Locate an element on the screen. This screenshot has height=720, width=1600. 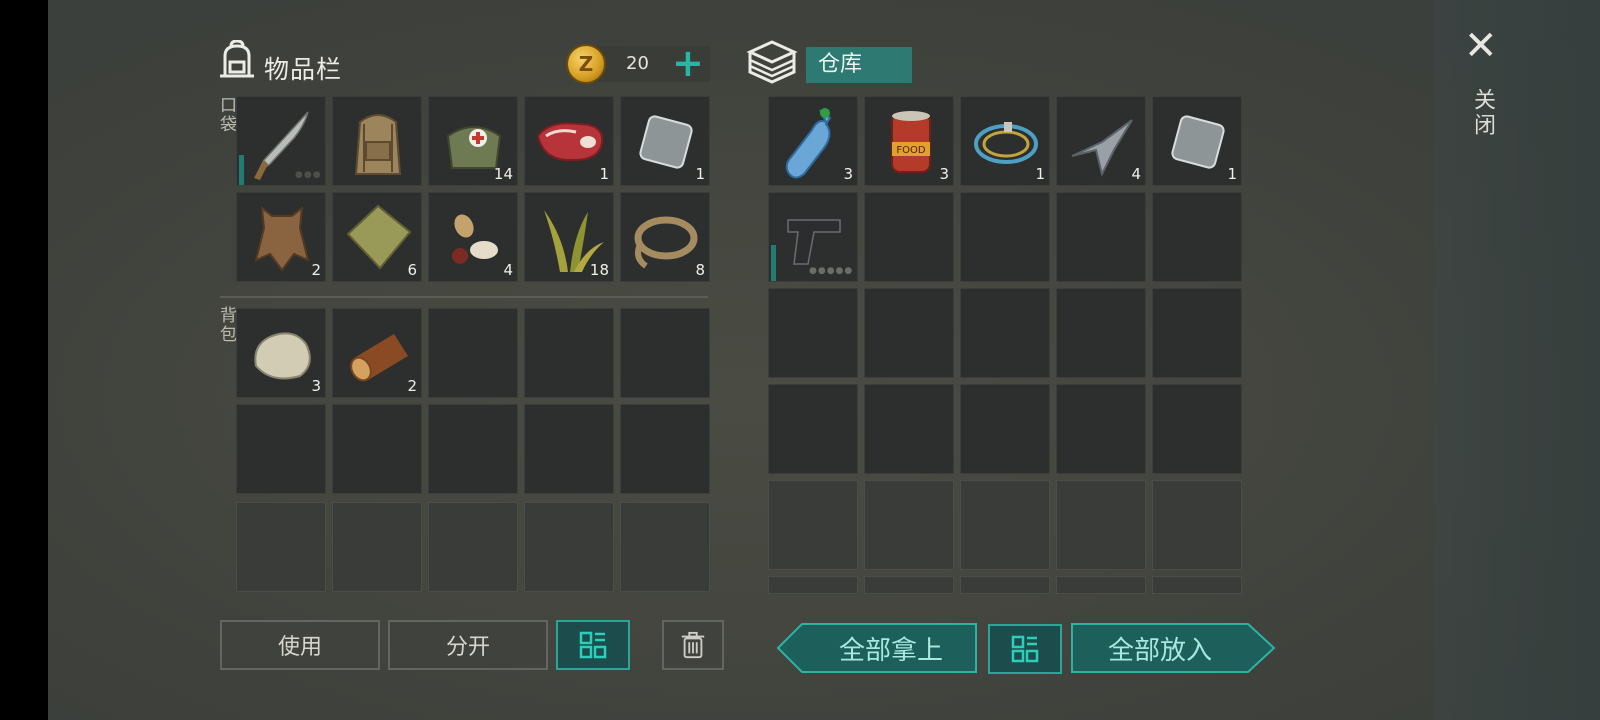
slot-machete: ●●● is located at coordinates (281, 141).